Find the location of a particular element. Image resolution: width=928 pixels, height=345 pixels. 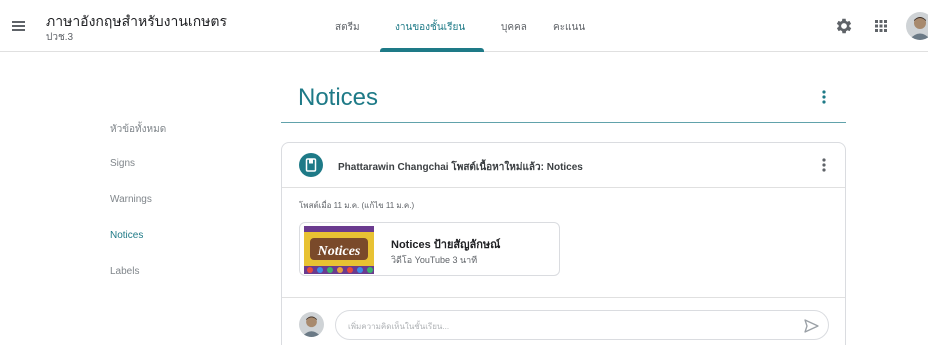

attachment-title: Notices ป้ายสัญลักษณ์ is located at coordinates (445, 244).